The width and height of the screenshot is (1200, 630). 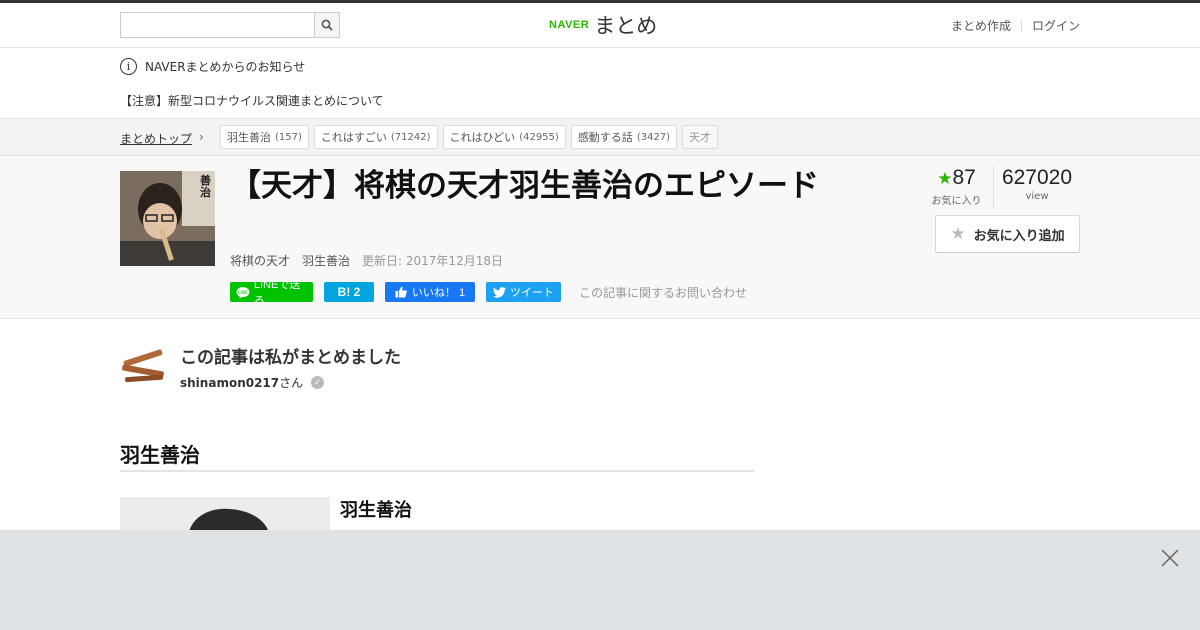 I want to click on favorite-count-row: ★87, so click(x=956, y=178).